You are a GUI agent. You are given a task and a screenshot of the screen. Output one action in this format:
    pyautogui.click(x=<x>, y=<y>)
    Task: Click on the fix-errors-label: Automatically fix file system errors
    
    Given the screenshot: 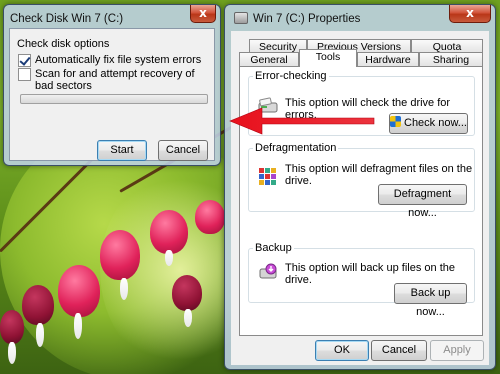 What is the action you would take?
    pyautogui.click(x=118, y=60)
    